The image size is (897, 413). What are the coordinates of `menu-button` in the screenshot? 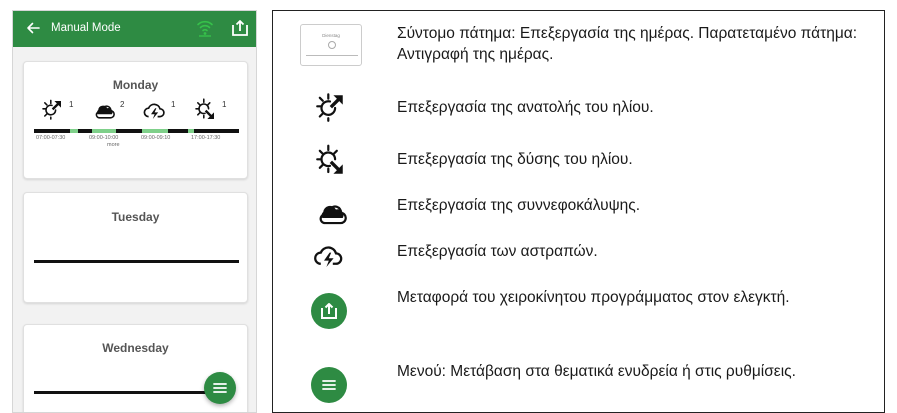 It's located at (220, 388).